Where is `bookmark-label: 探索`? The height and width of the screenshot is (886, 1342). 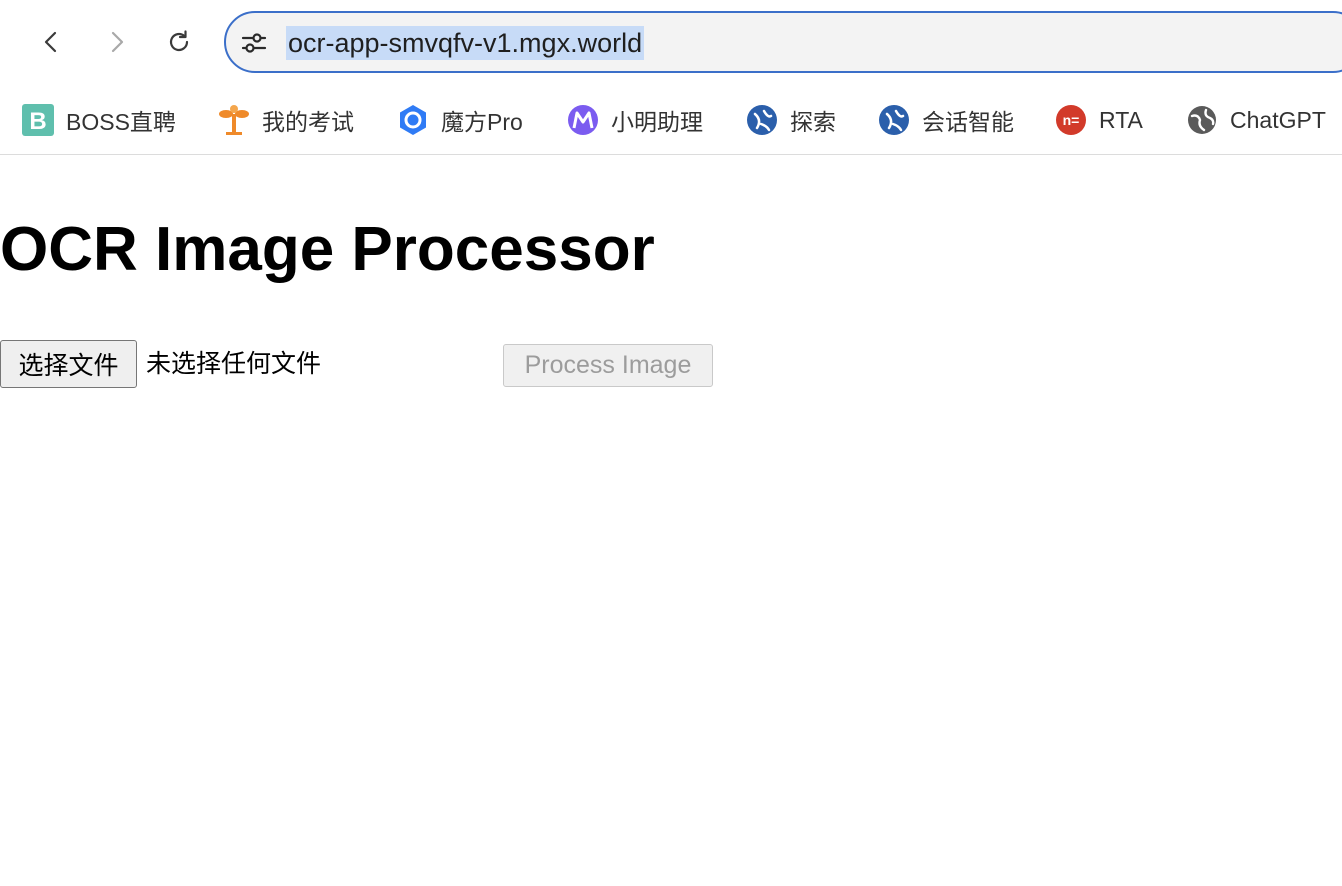 bookmark-label: 探索 is located at coordinates (813, 122).